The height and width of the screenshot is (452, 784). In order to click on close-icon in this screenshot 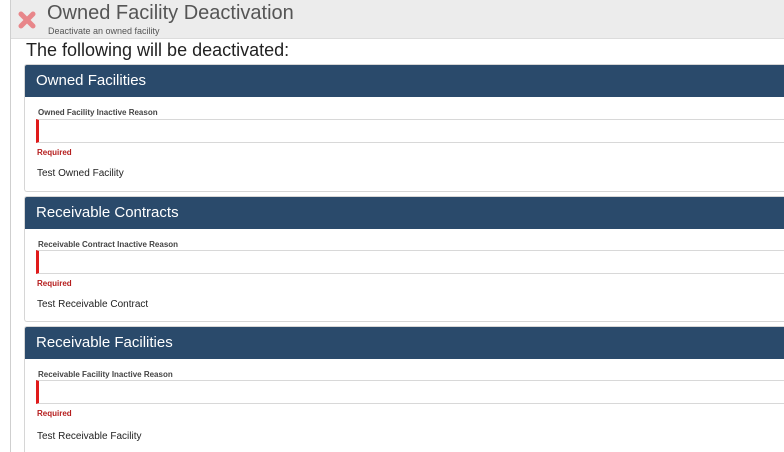, I will do `click(27, 20)`.